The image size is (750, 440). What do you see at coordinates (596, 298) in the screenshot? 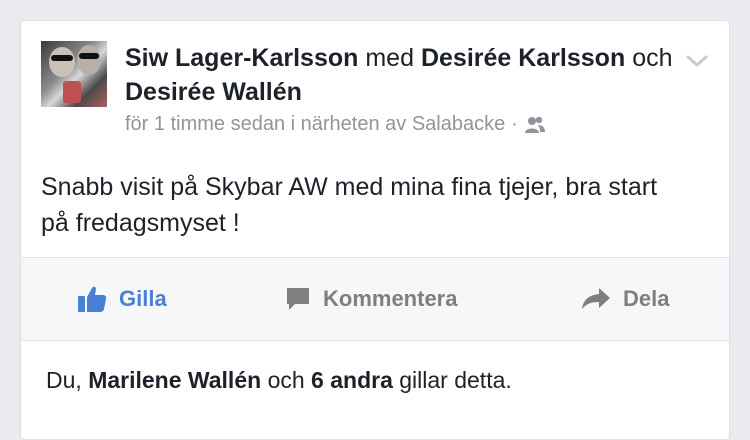
I see `share-arrow-icon` at bounding box center [596, 298].